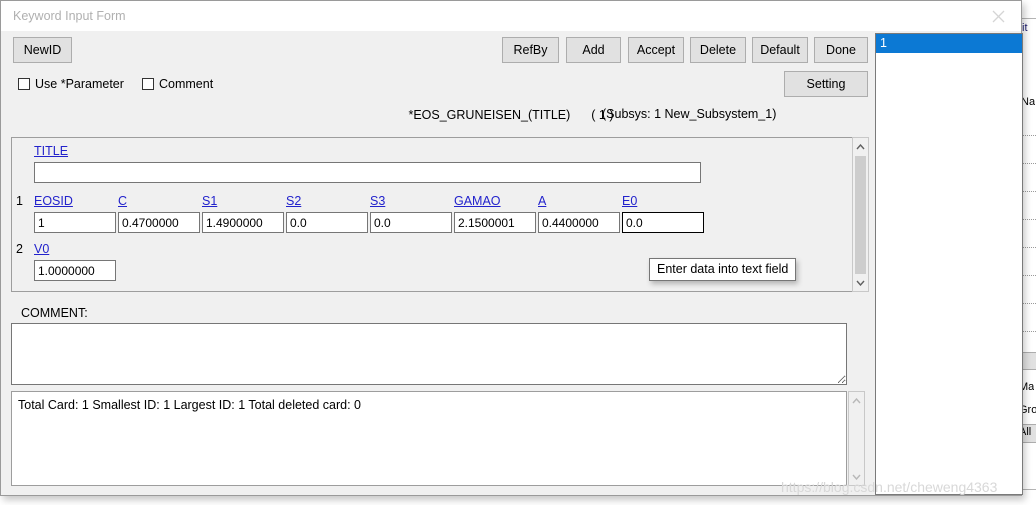 This screenshot has width=1036, height=505. Describe the element at coordinates (826, 84) in the screenshot. I see `setting-button: Setting` at that location.